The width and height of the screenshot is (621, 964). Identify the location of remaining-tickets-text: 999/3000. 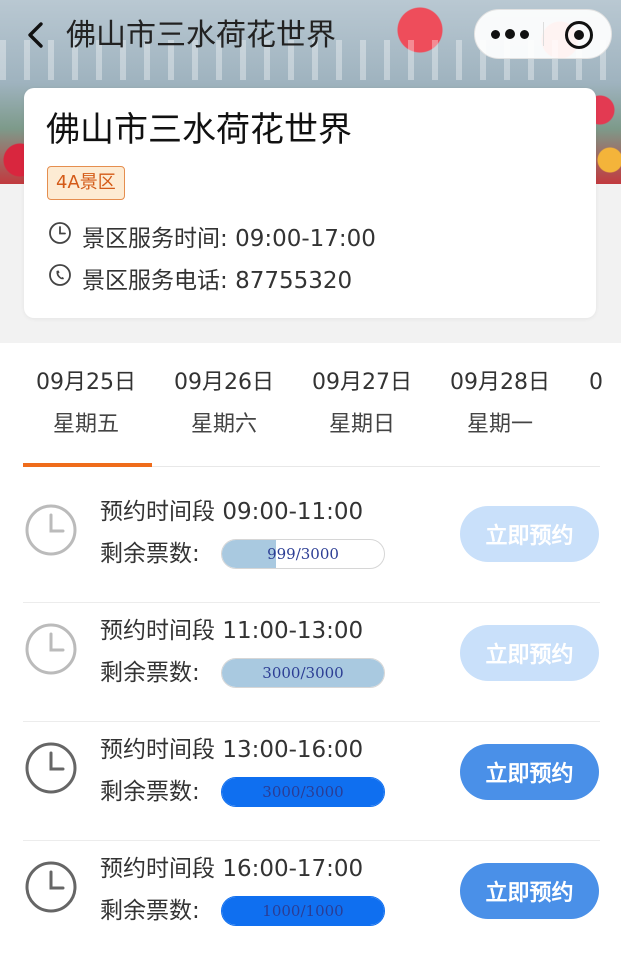
(303, 554).